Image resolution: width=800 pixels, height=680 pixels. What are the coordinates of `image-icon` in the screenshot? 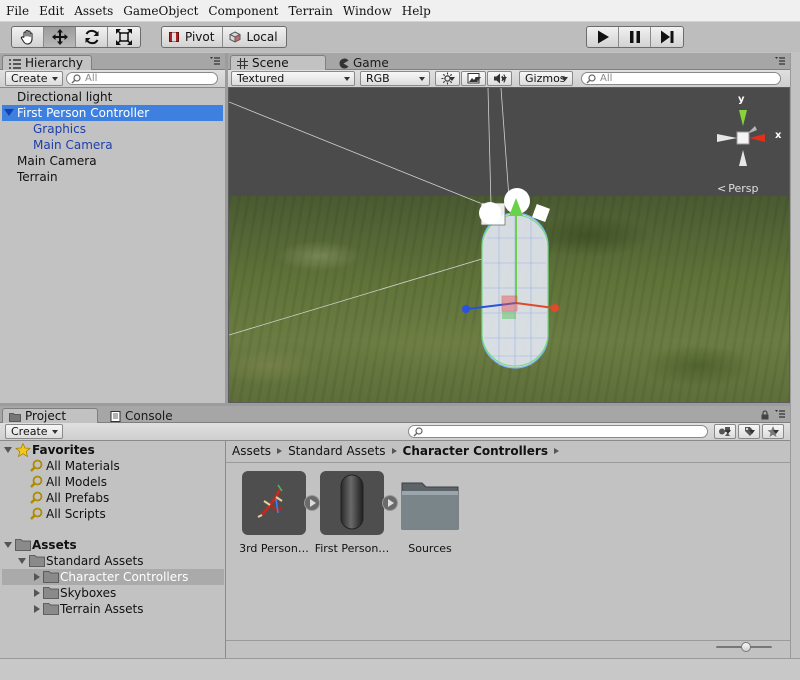 It's located at (473, 78).